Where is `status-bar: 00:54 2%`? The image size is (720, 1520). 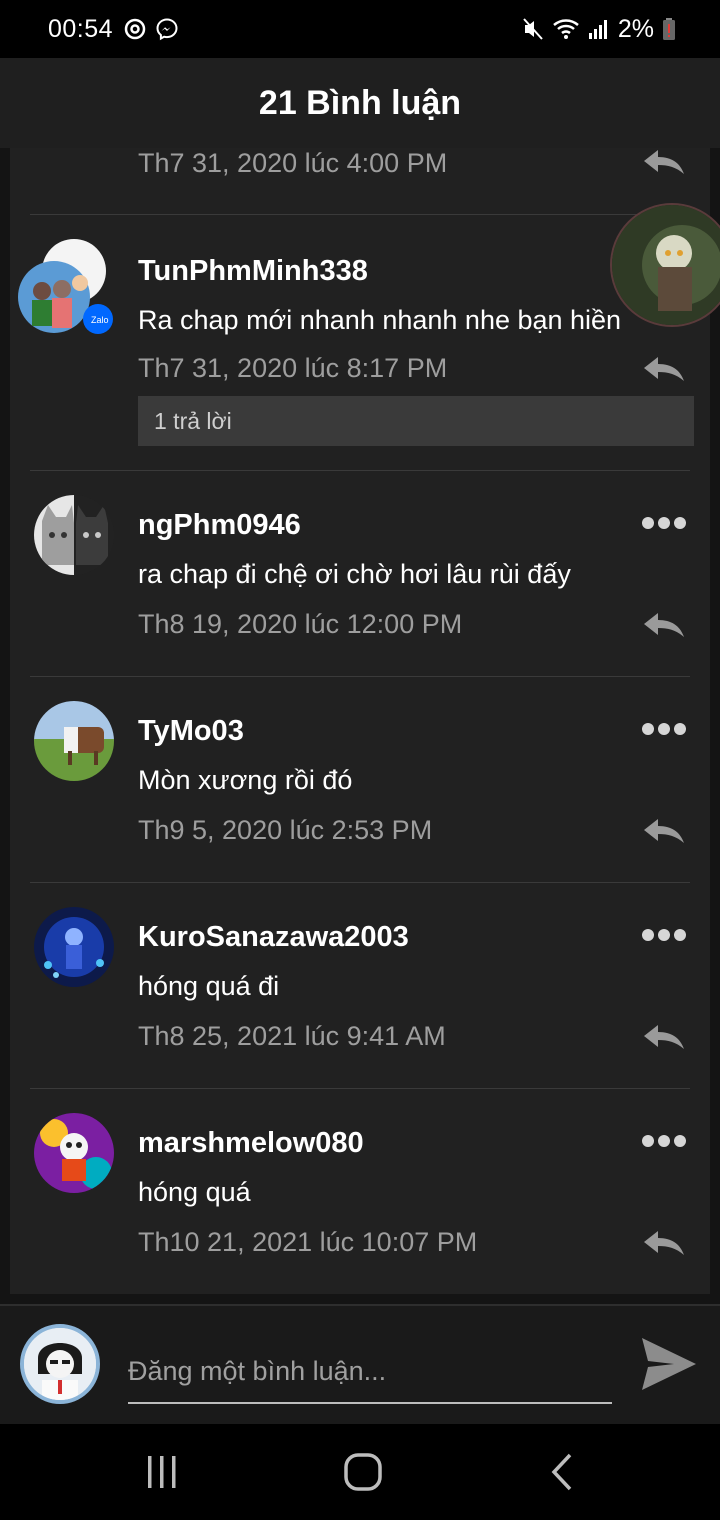
status-bar: 00:54 2% is located at coordinates (360, 29).